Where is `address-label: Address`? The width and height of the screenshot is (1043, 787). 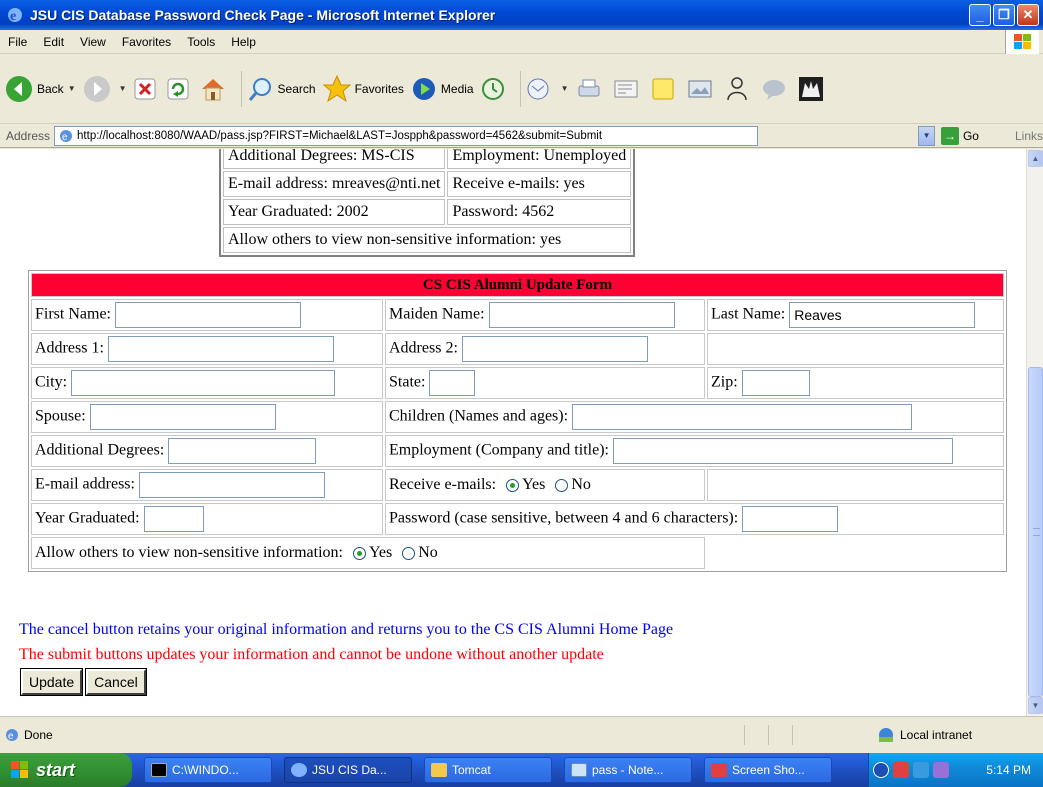 address-label: Address is located at coordinates (28, 135).